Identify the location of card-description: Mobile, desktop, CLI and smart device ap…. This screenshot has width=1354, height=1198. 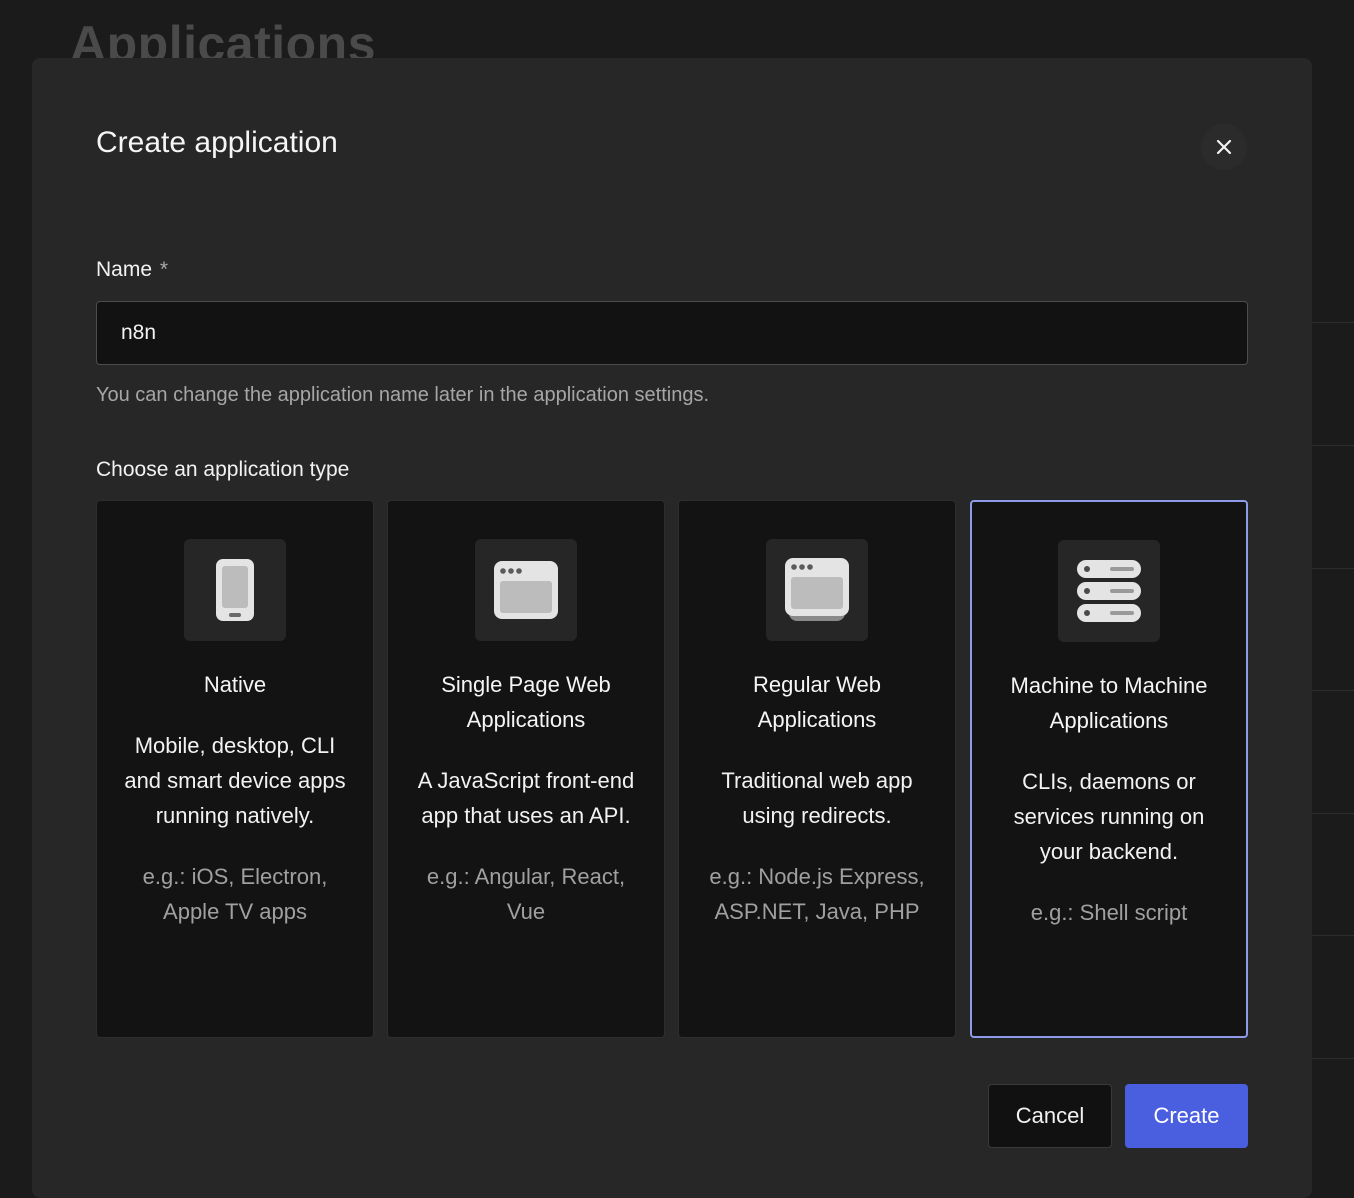
(235, 780).